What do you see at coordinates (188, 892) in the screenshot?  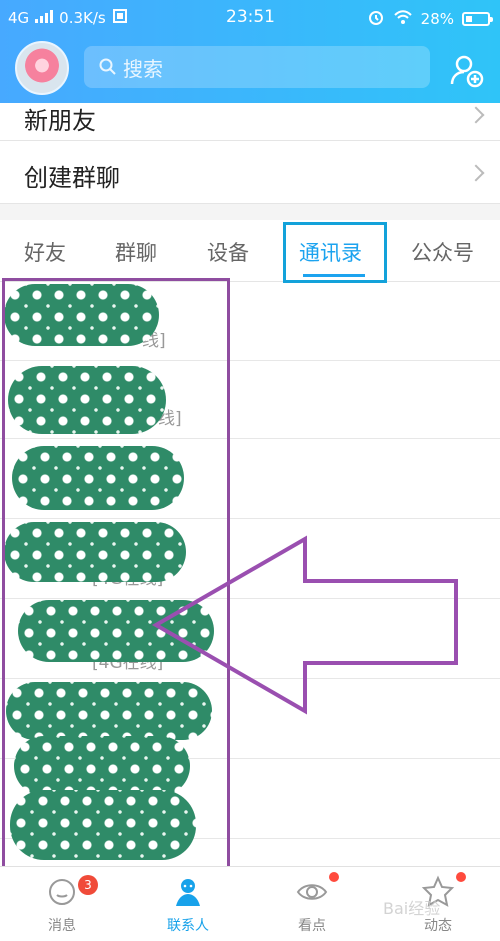 I see `contacts-icon` at bounding box center [188, 892].